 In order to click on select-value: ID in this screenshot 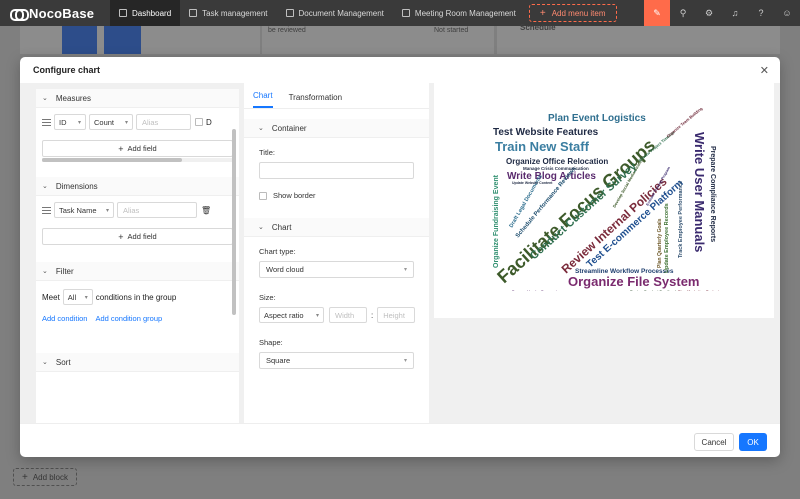, I will do `click(63, 122)`.